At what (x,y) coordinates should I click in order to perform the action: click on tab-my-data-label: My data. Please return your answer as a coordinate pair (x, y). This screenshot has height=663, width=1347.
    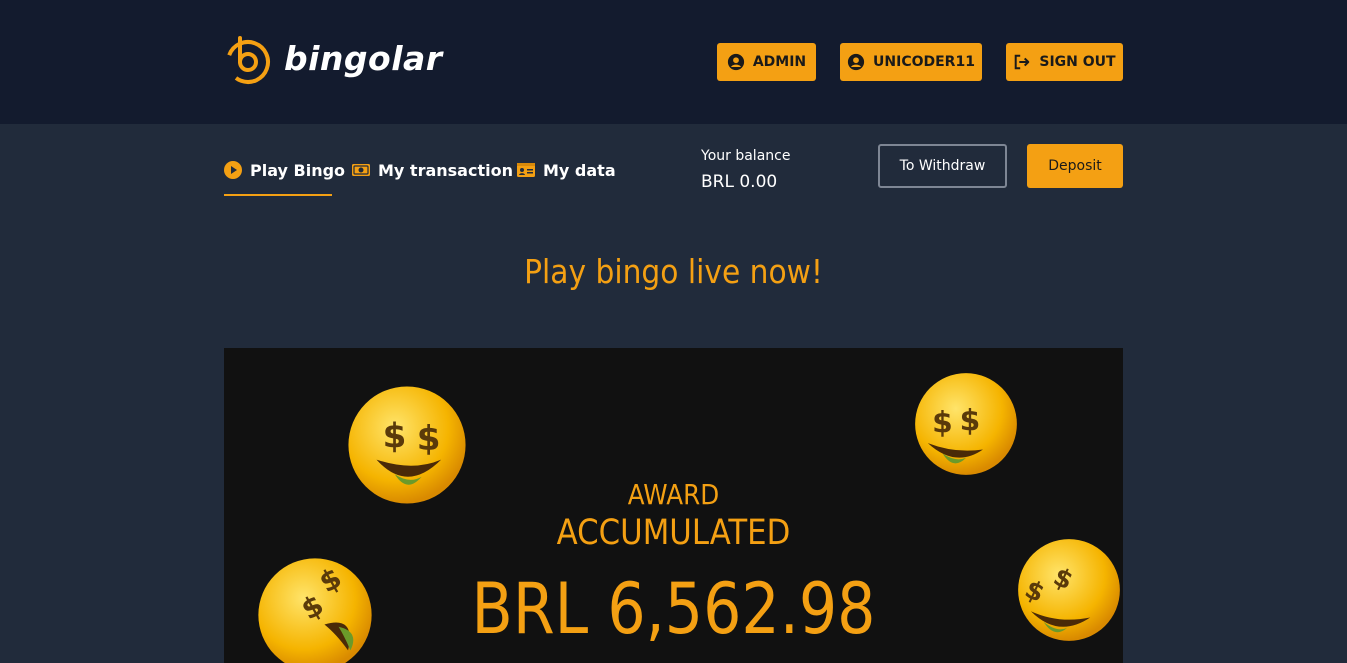
    Looking at the image, I should click on (579, 170).